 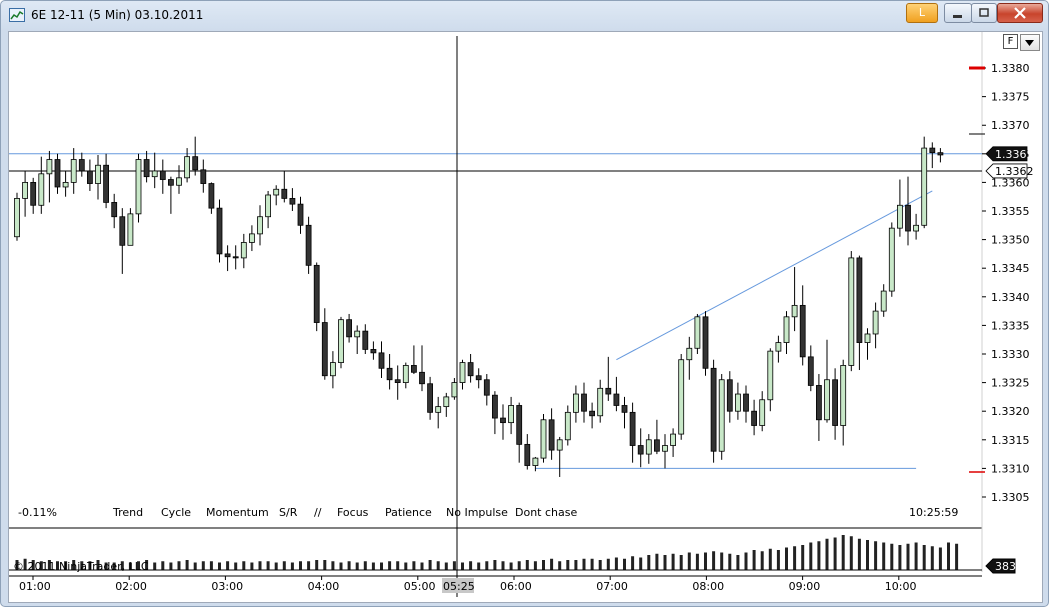 What do you see at coordinates (1010, 125) in the screenshot?
I see `price-tick-label: 1.3370` at bounding box center [1010, 125].